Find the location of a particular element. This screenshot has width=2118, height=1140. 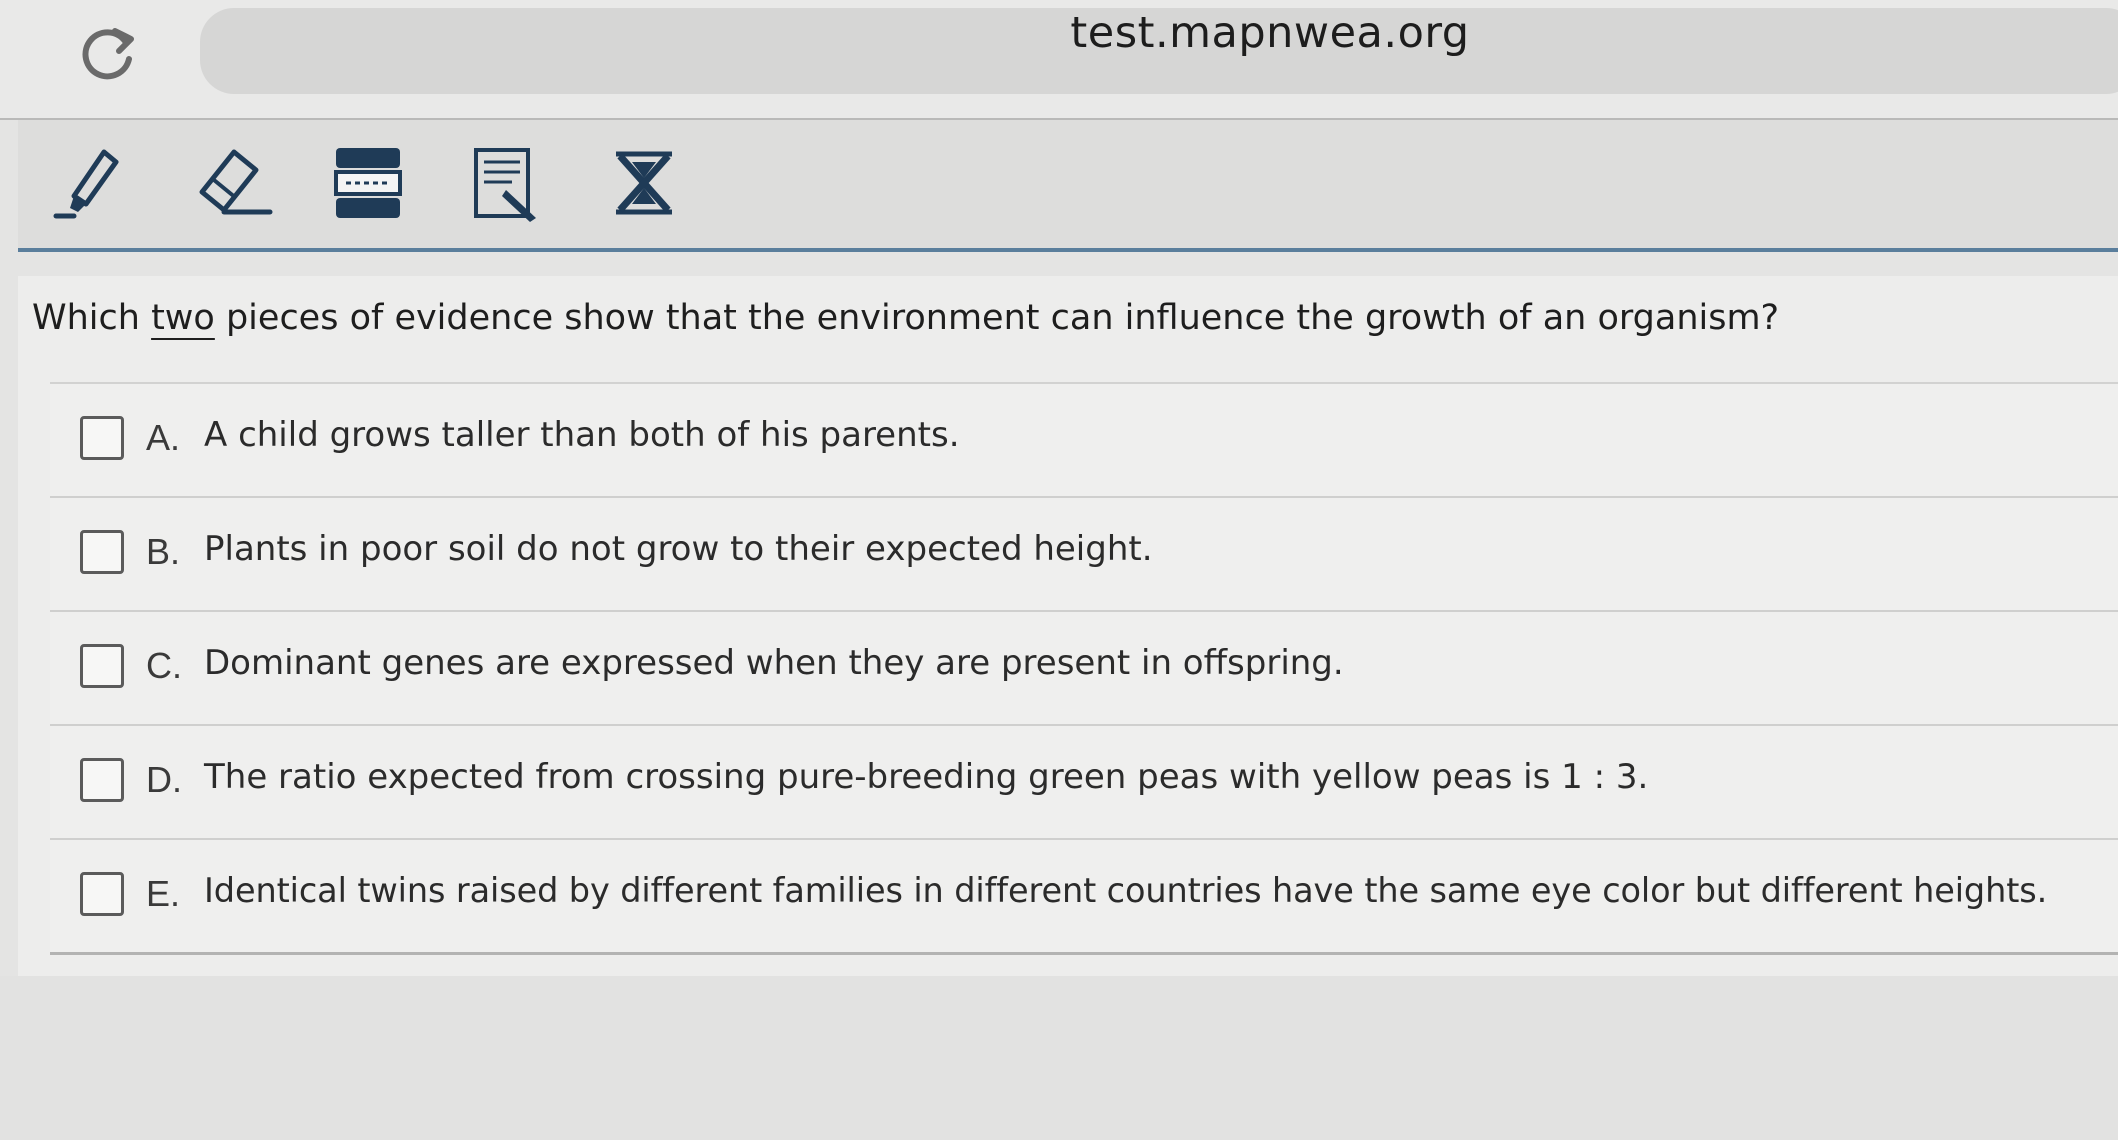

answer-eliminator-icon is located at coordinates (644, 184).